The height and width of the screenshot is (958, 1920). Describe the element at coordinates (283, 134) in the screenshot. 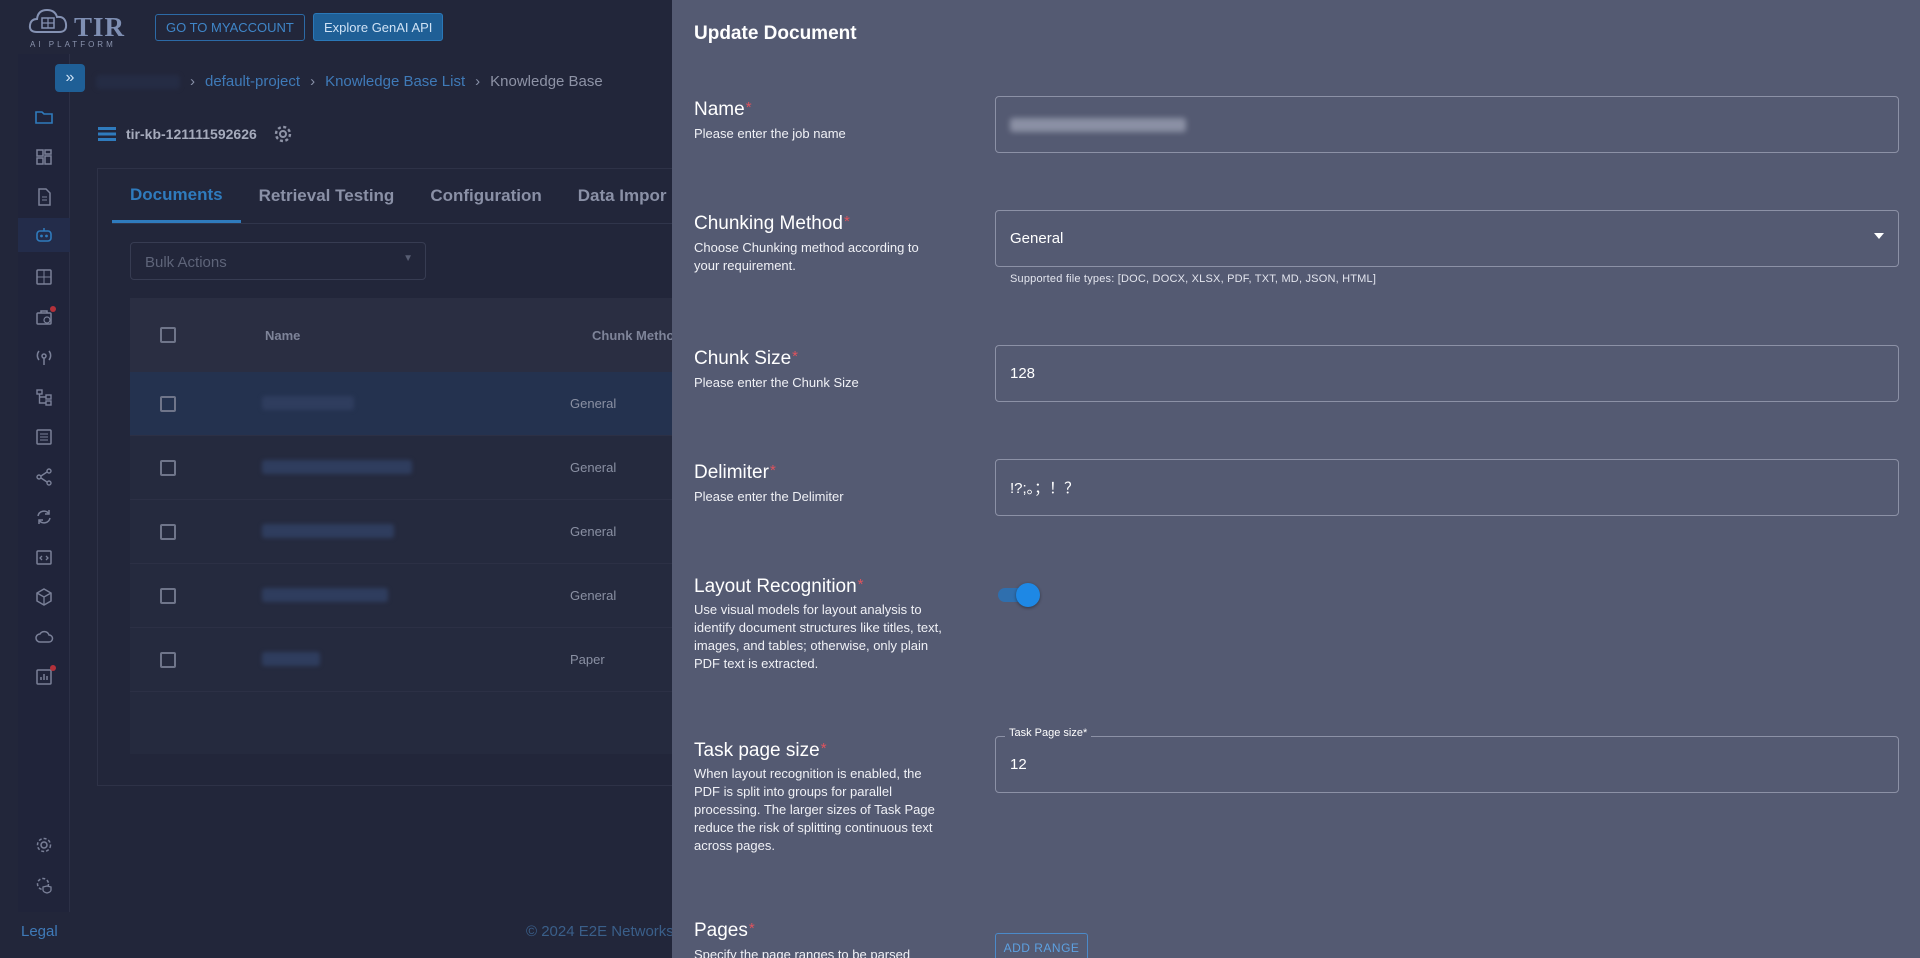

I see `kb-settings-icon` at that location.